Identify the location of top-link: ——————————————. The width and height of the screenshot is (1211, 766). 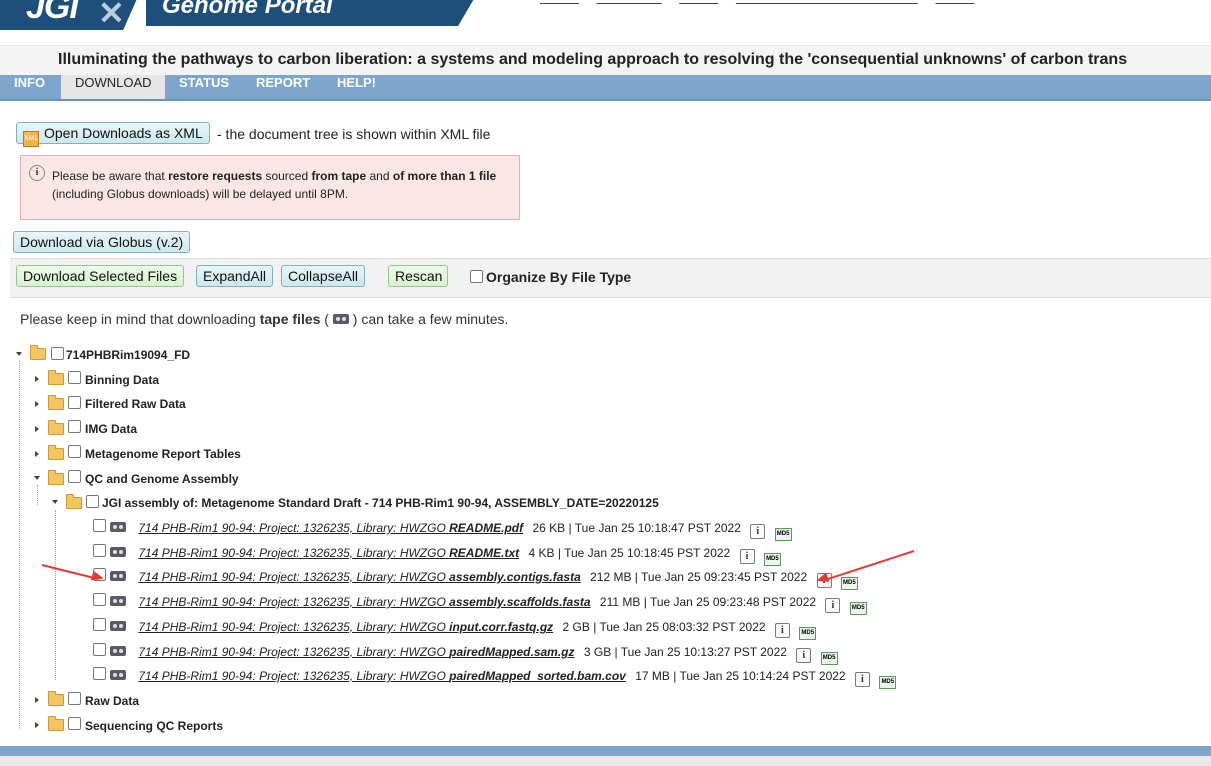
(827, 2).